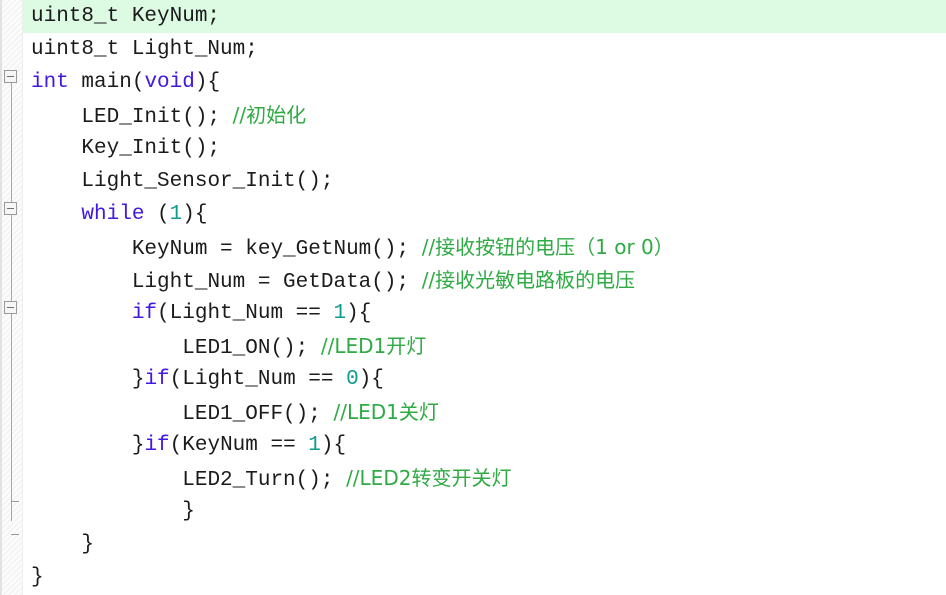  What do you see at coordinates (547, 247) in the screenshot?
I see `comment-token: //接收按钮的电压（1 or 0）` at bounding box center [547, 247].